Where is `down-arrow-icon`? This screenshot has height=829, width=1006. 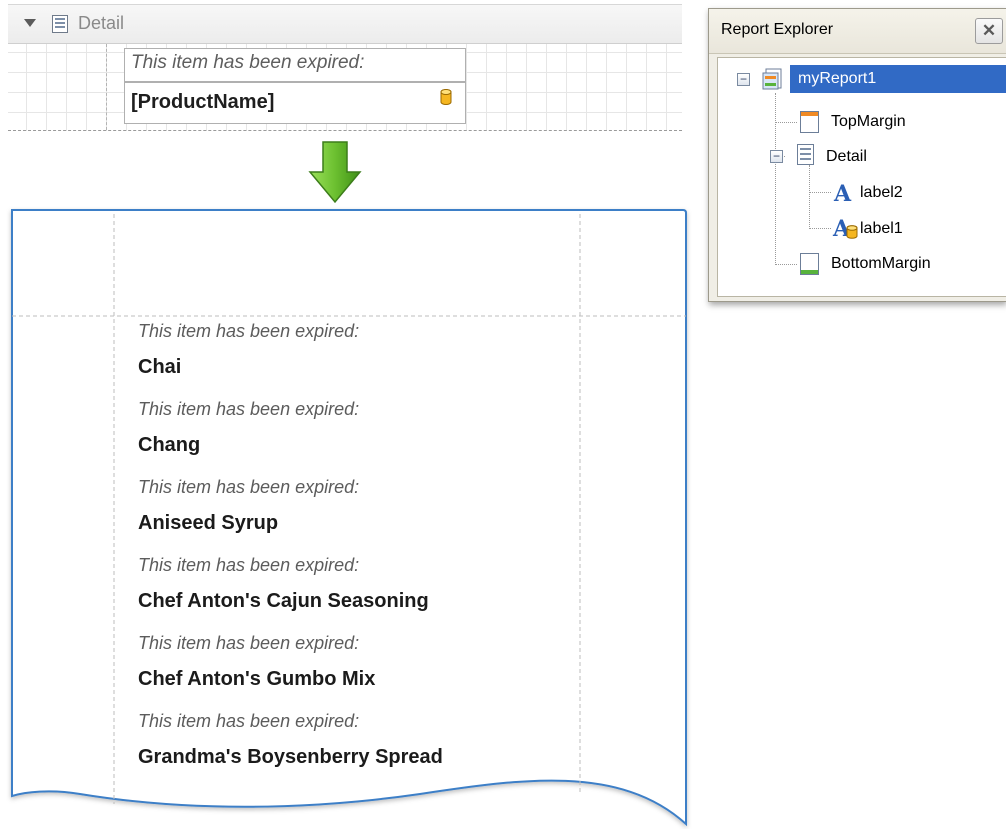
down-arrow-icon is located at coordinates (335, 172).